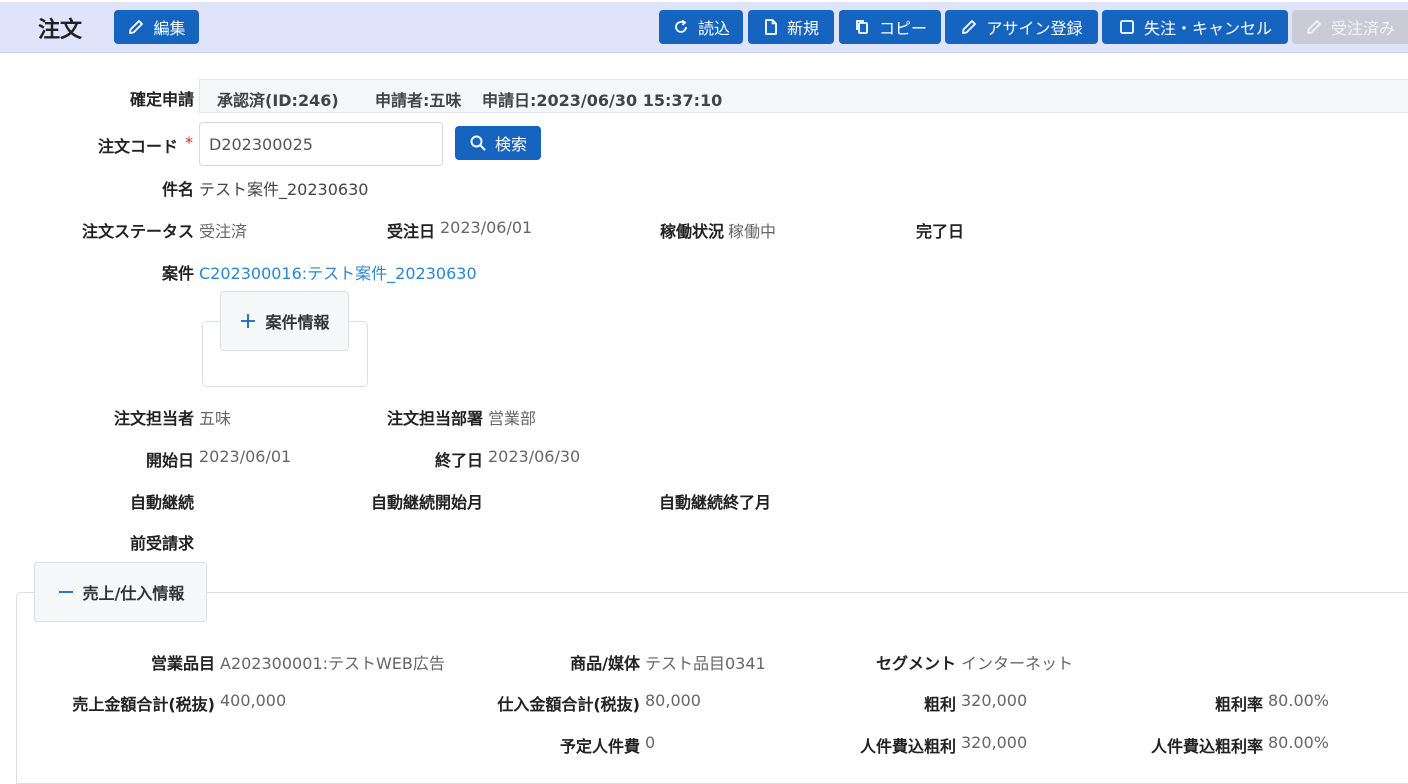 This screenshot has width=1408, height=784. Describe the element at coordinates (802, 28) in the screenshot. I see `new-button-label: 新規` at that location.